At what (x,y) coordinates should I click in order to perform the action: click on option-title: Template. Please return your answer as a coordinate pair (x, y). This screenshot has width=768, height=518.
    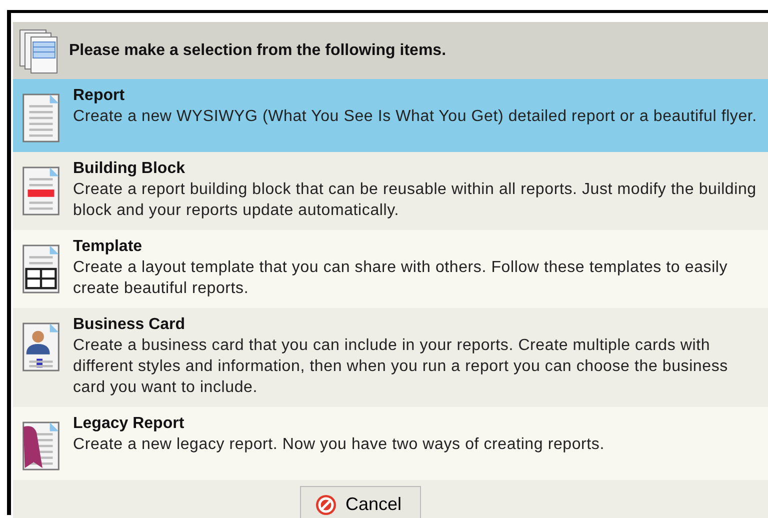
    Looking at the image, I should click on (108, 247).